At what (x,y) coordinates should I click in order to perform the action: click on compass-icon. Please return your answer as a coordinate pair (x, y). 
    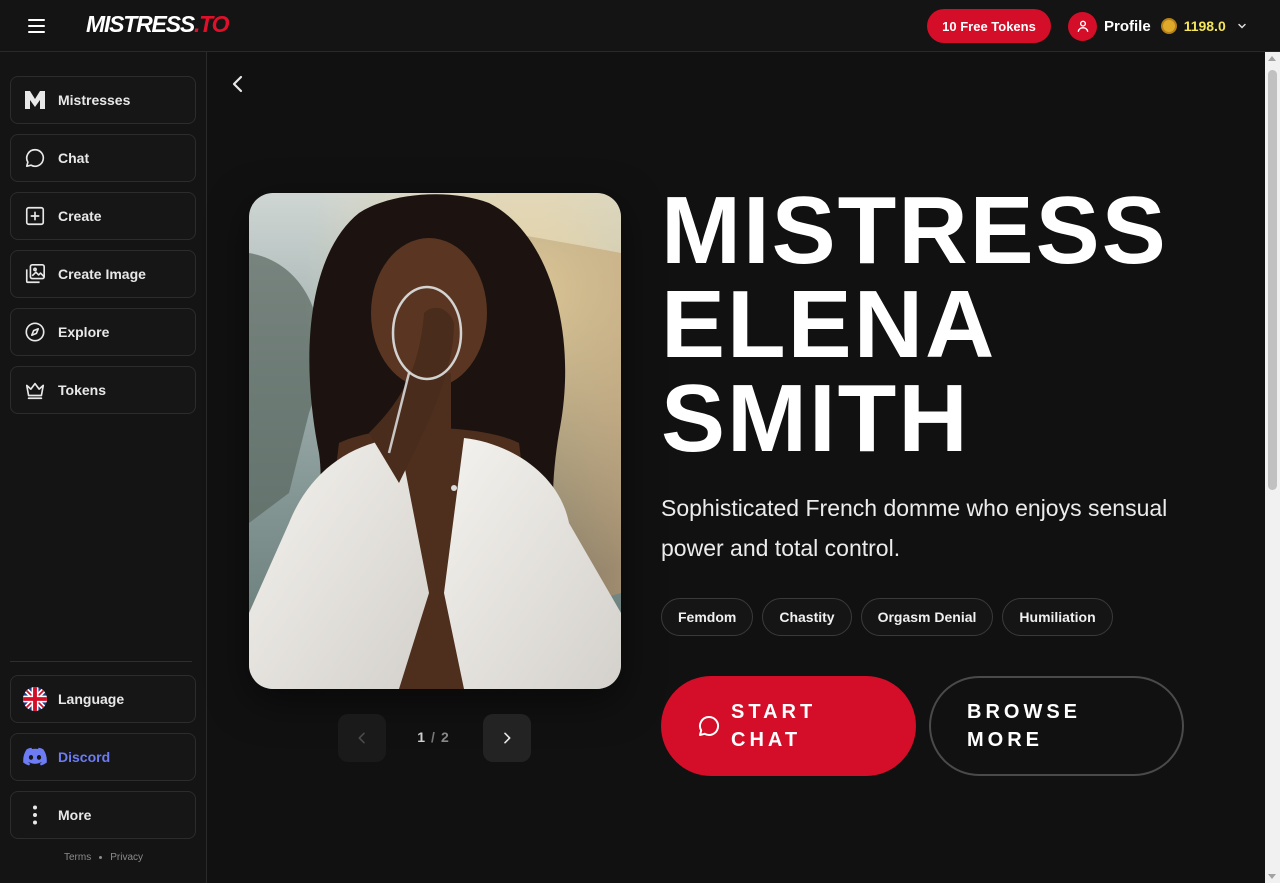
    Looking at the image, I should click on (35, 332).